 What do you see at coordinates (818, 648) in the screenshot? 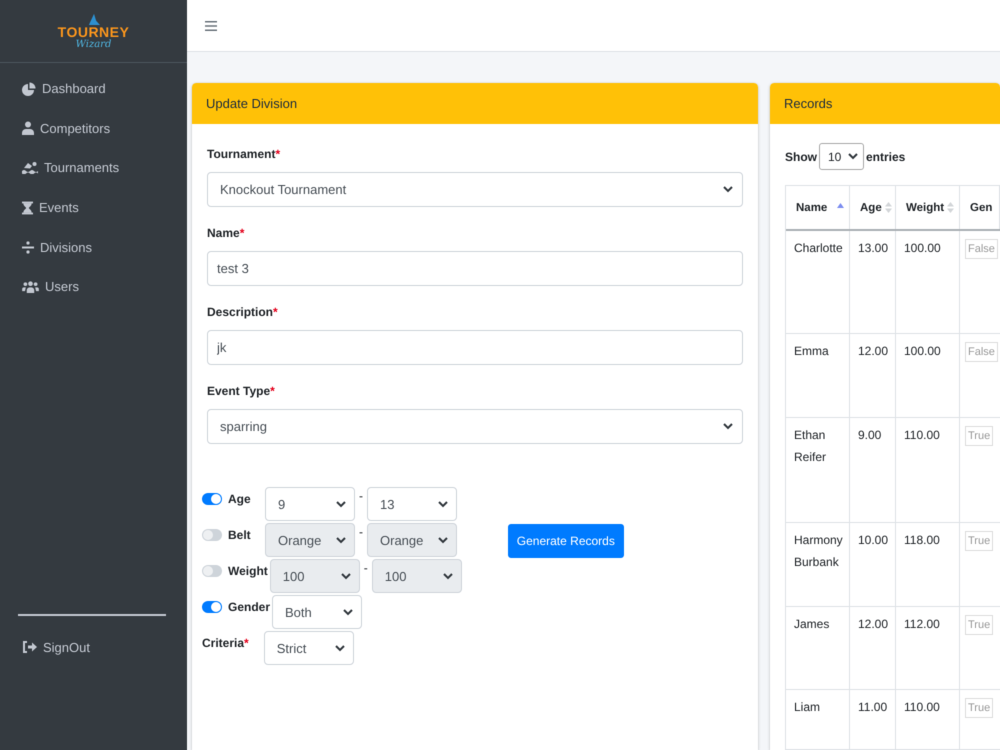
I see `table-cell: James` at bounding box center [818, 648].